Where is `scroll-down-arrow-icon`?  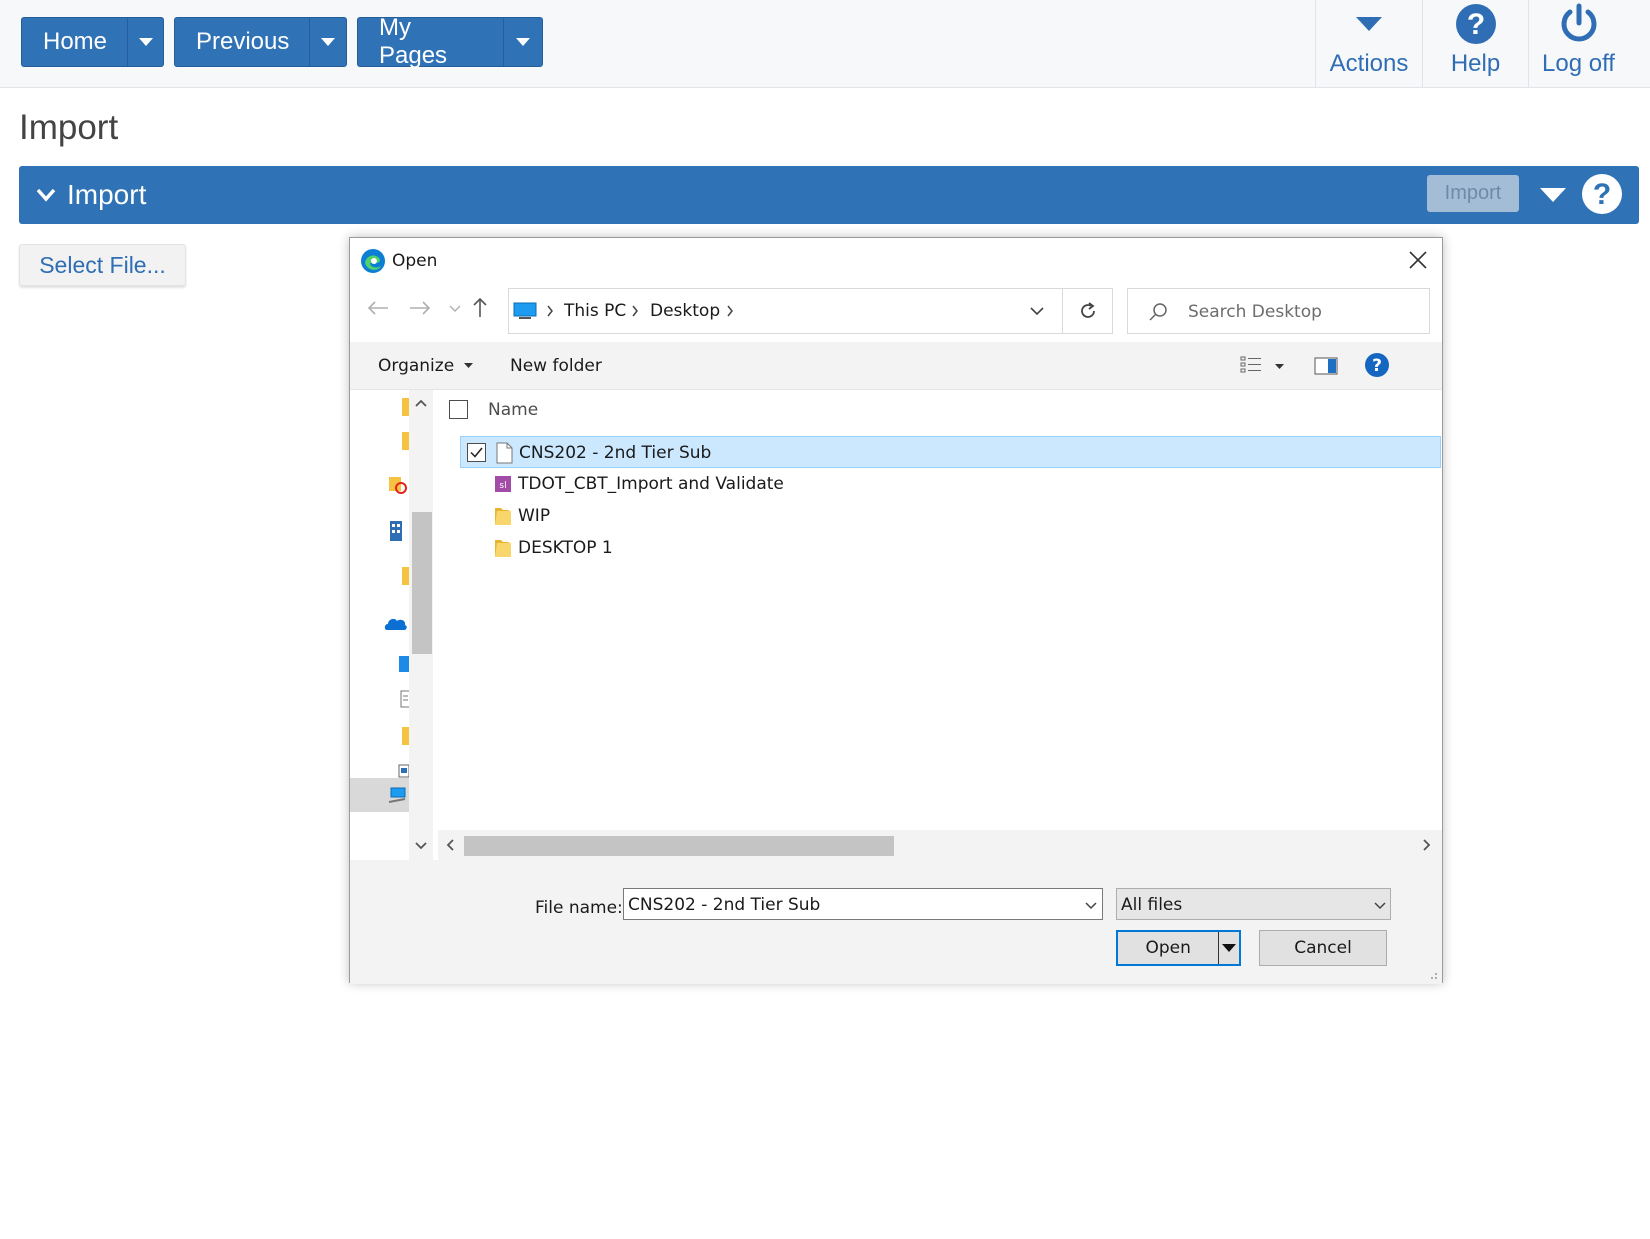
scroll-down-arrow-icon is located at coordinates (421, 846).